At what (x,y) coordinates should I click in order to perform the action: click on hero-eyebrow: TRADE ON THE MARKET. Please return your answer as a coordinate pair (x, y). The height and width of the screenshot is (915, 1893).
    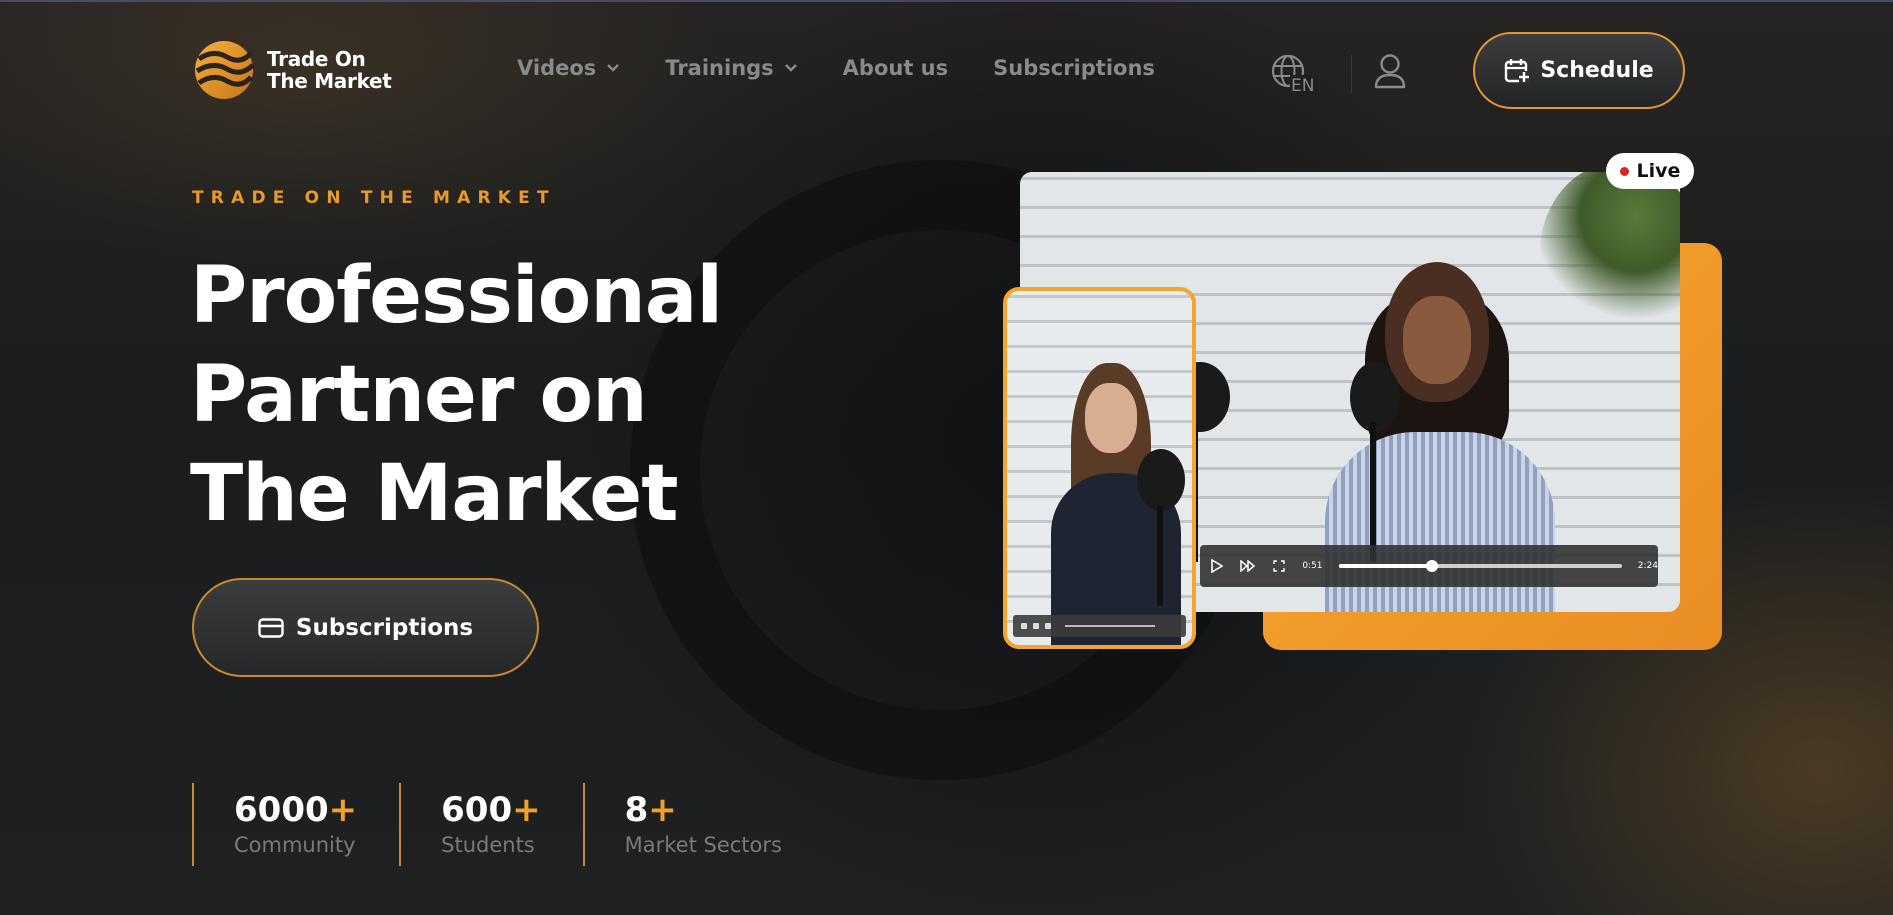
    Looking at the image, I should click on (374, 198).